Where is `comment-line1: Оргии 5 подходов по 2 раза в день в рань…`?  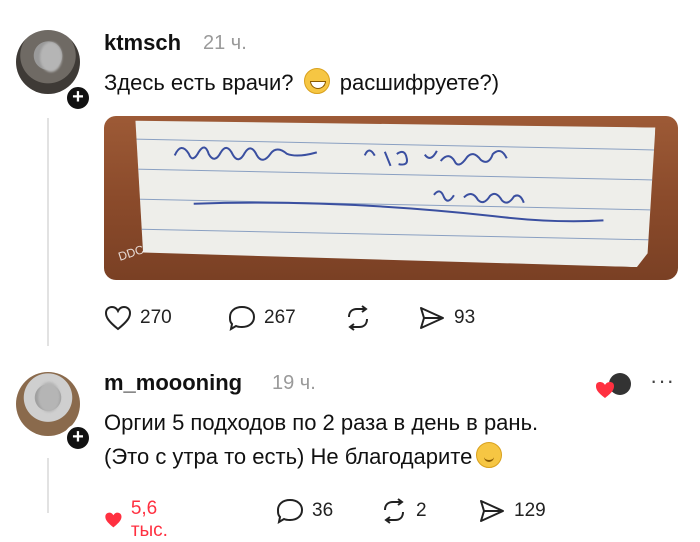 comment-line1: Оргии 5 подходов по 2 раза в день в рань… is located at coordinates (321, 422).